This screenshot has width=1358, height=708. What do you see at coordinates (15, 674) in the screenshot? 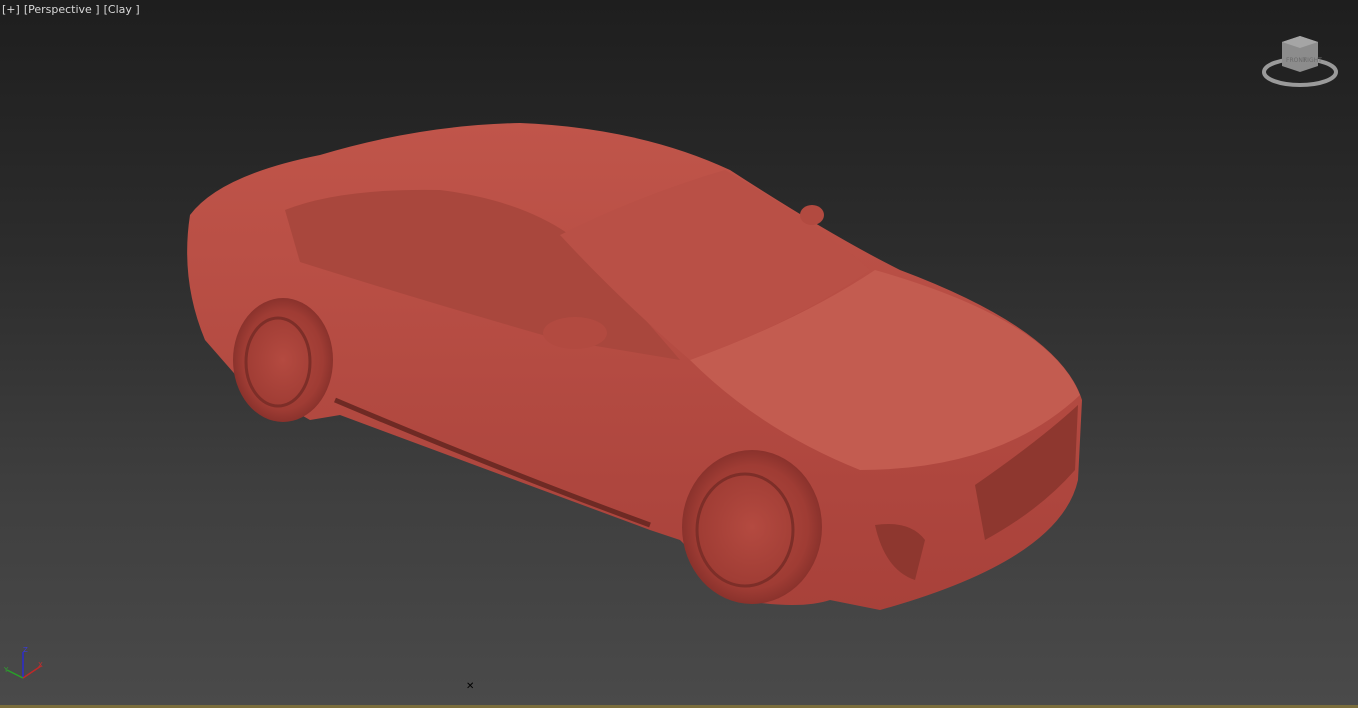
I see `y-axis` at bounding box center [15, 674].